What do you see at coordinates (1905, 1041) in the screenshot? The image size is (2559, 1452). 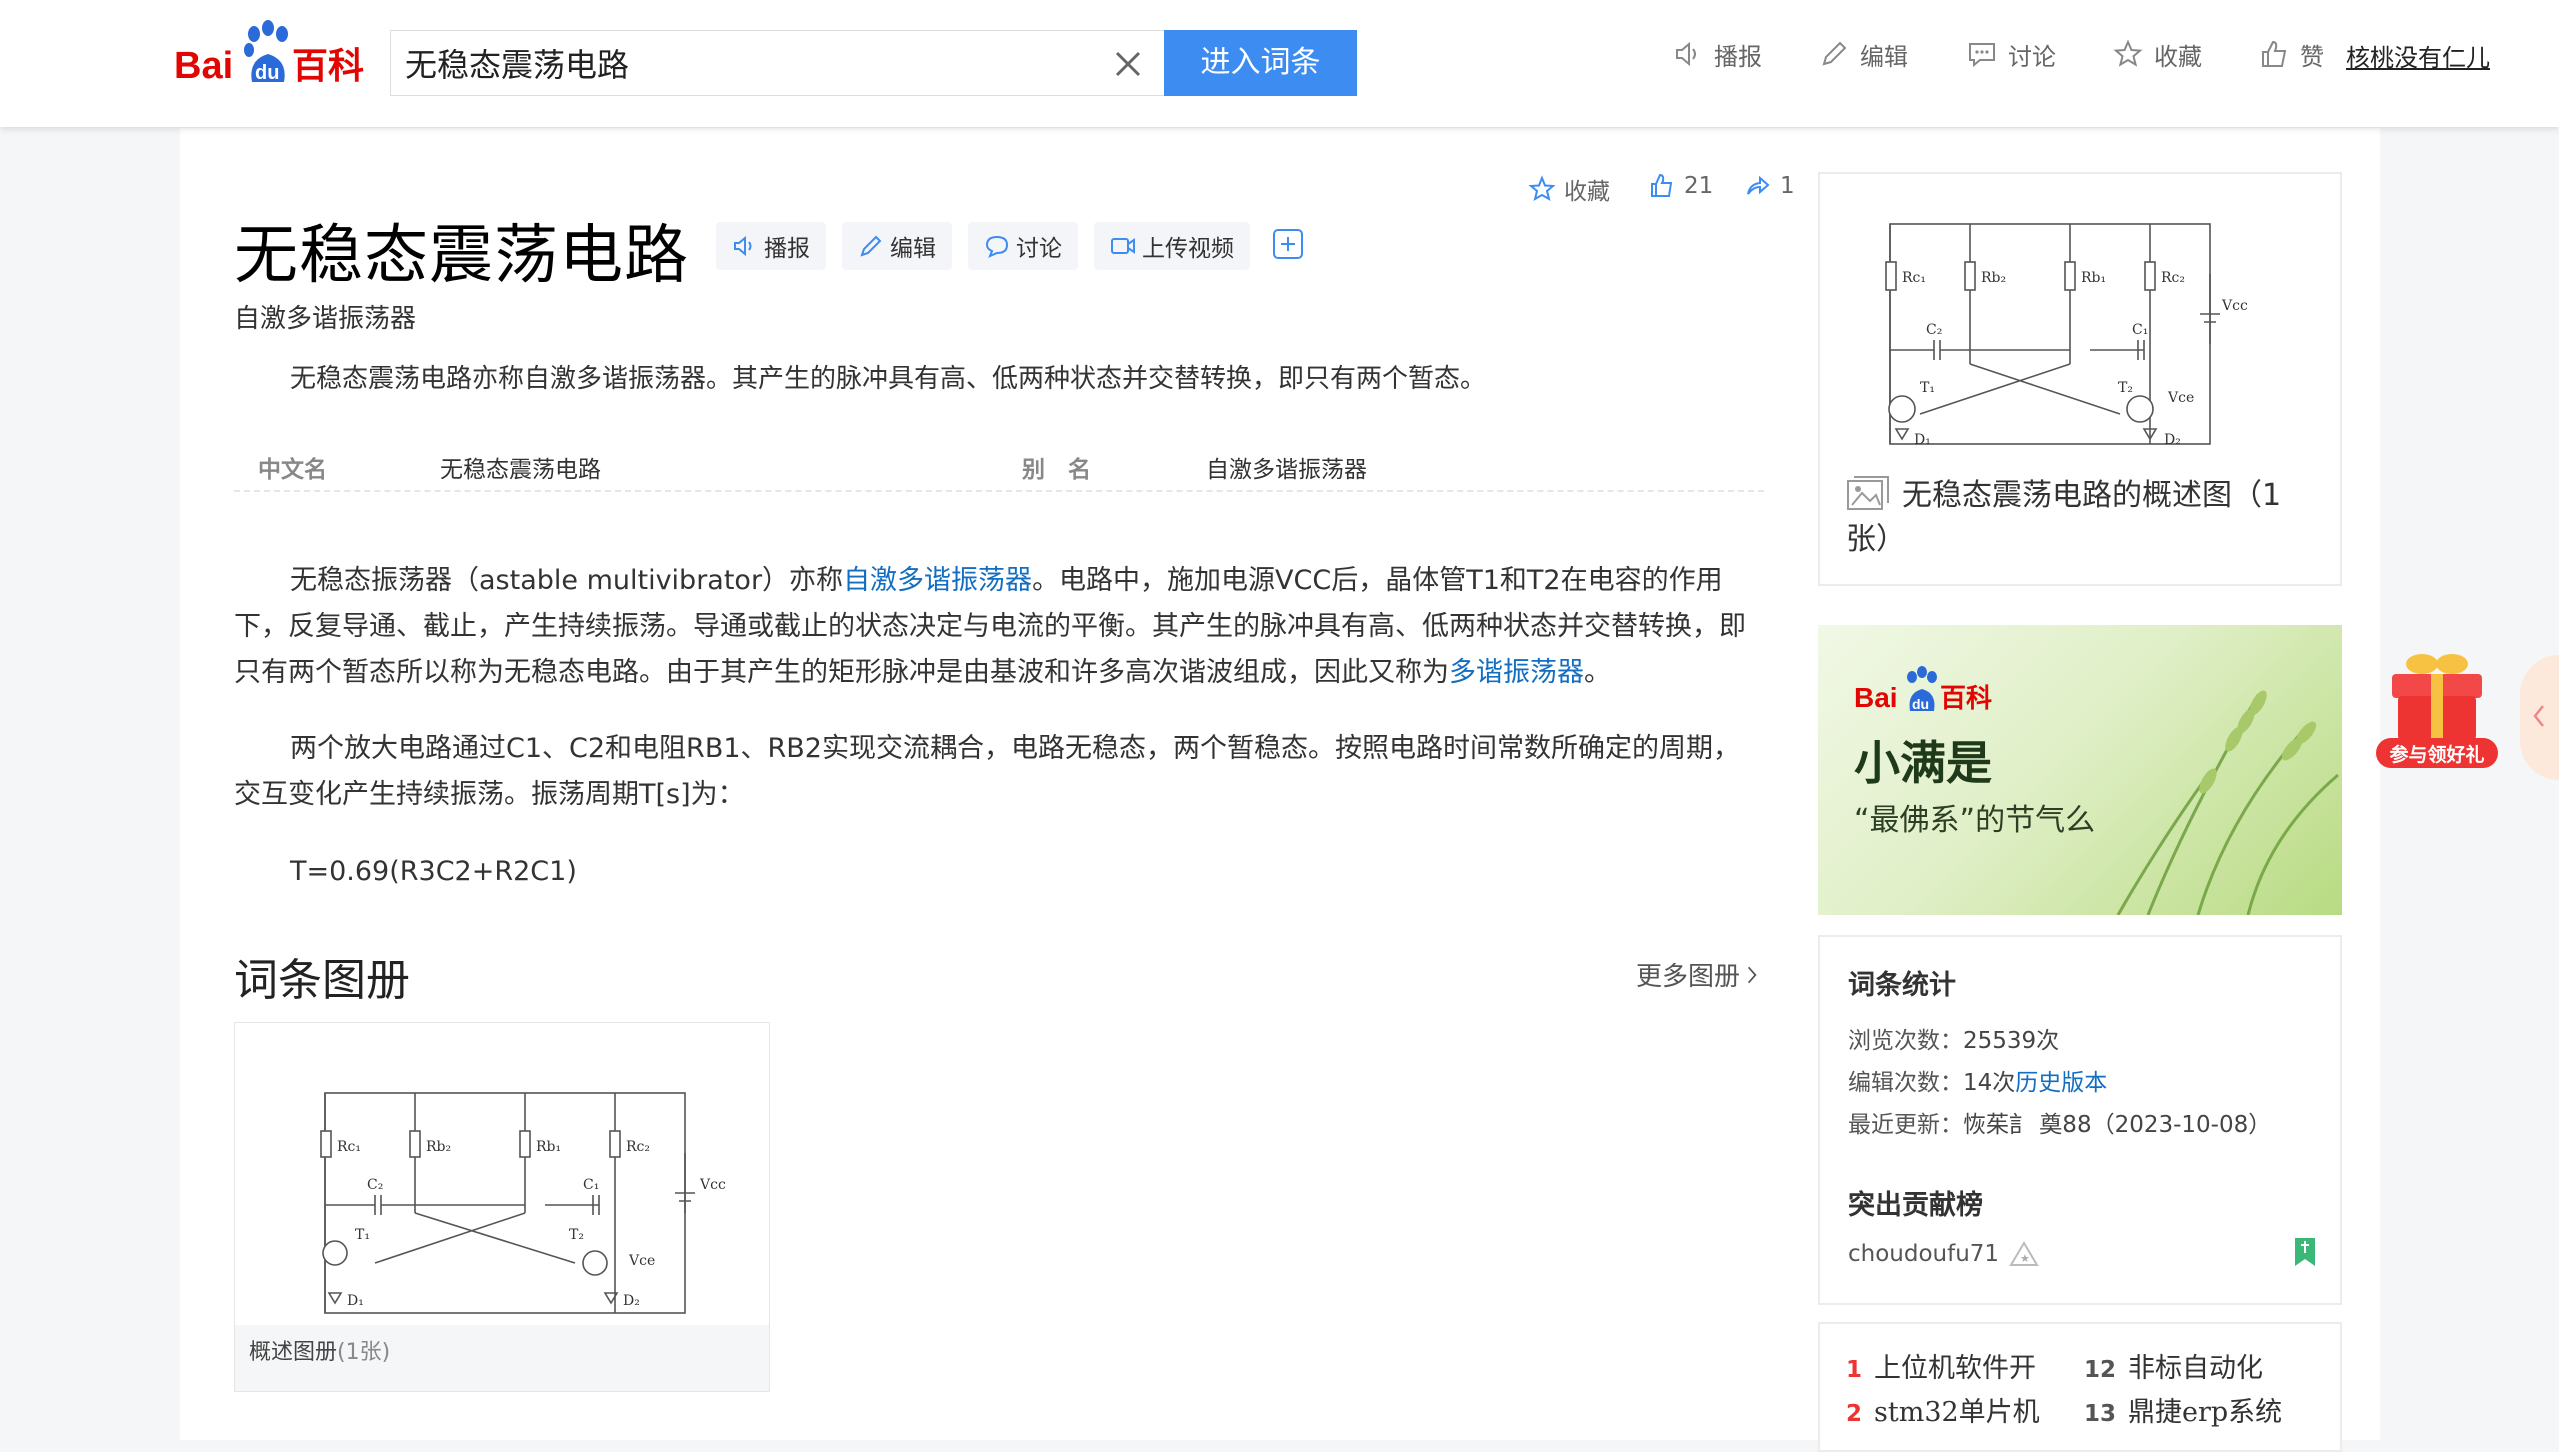 I see `views-label: 浏览次数：` at bounding box center [1905, 1041].